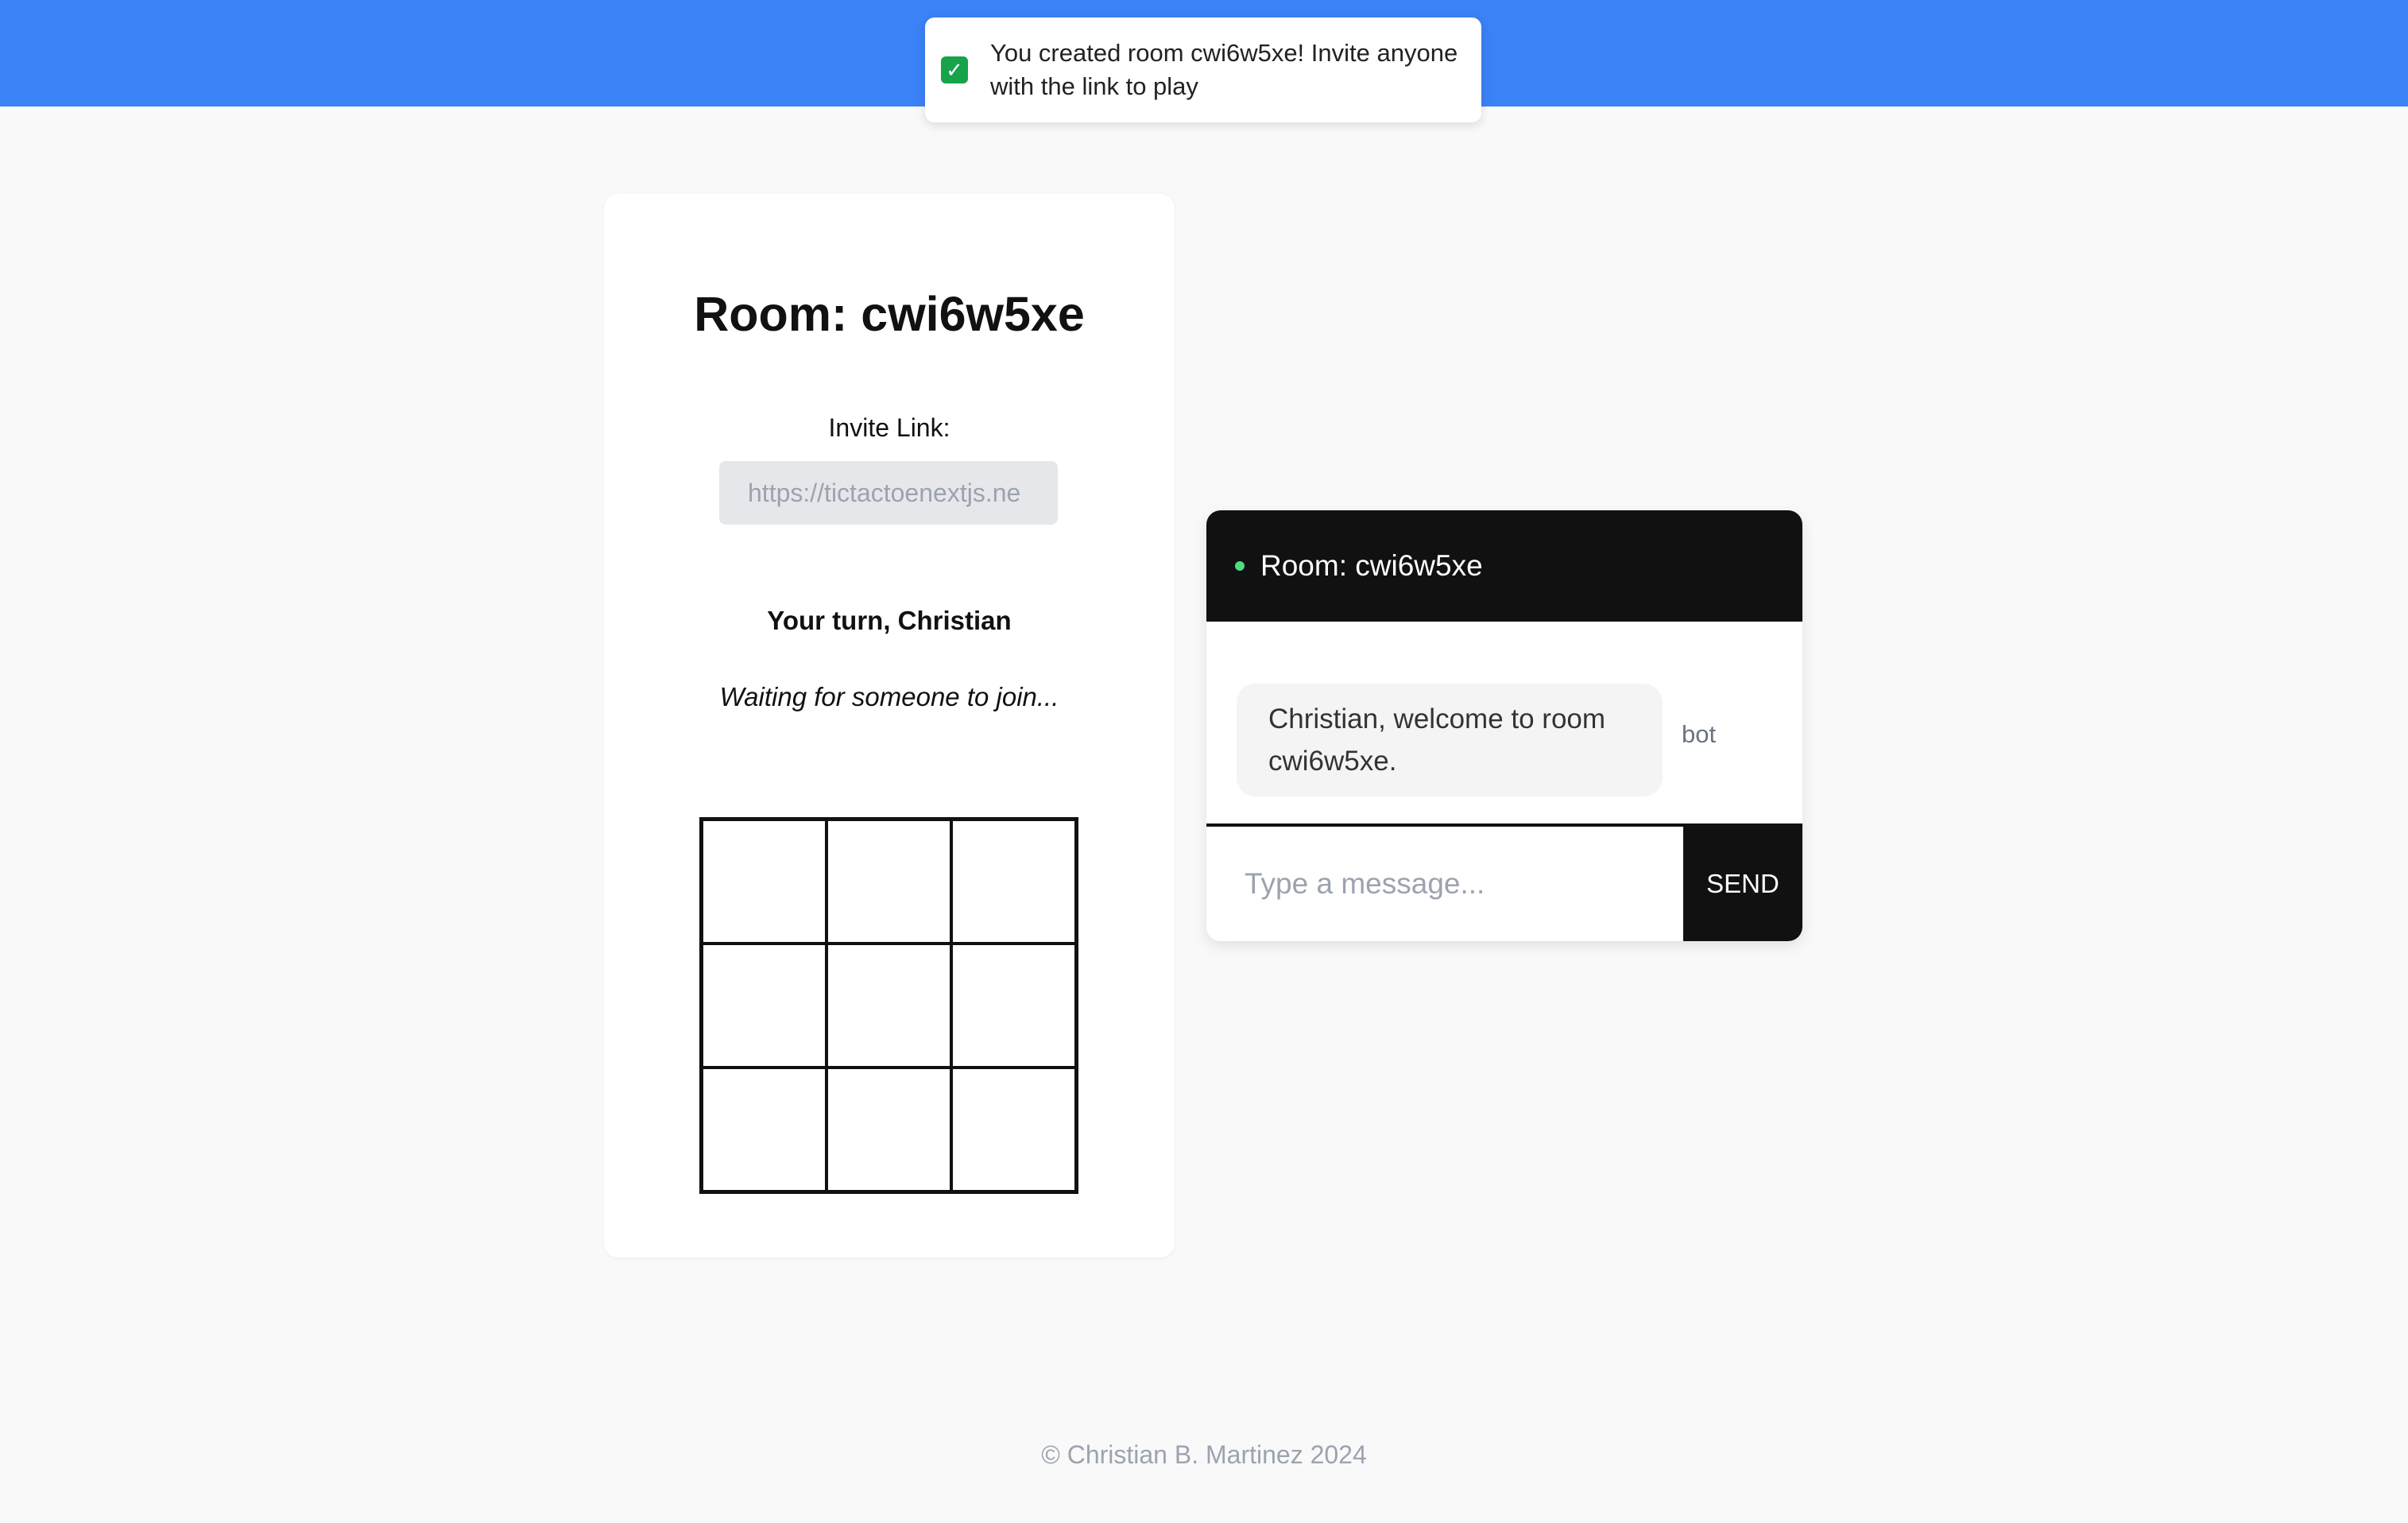 This screenshot has height=1523, width=2408. I want to click on chat-room-title: Room: cwi6w5xe, so click(1371, 565).